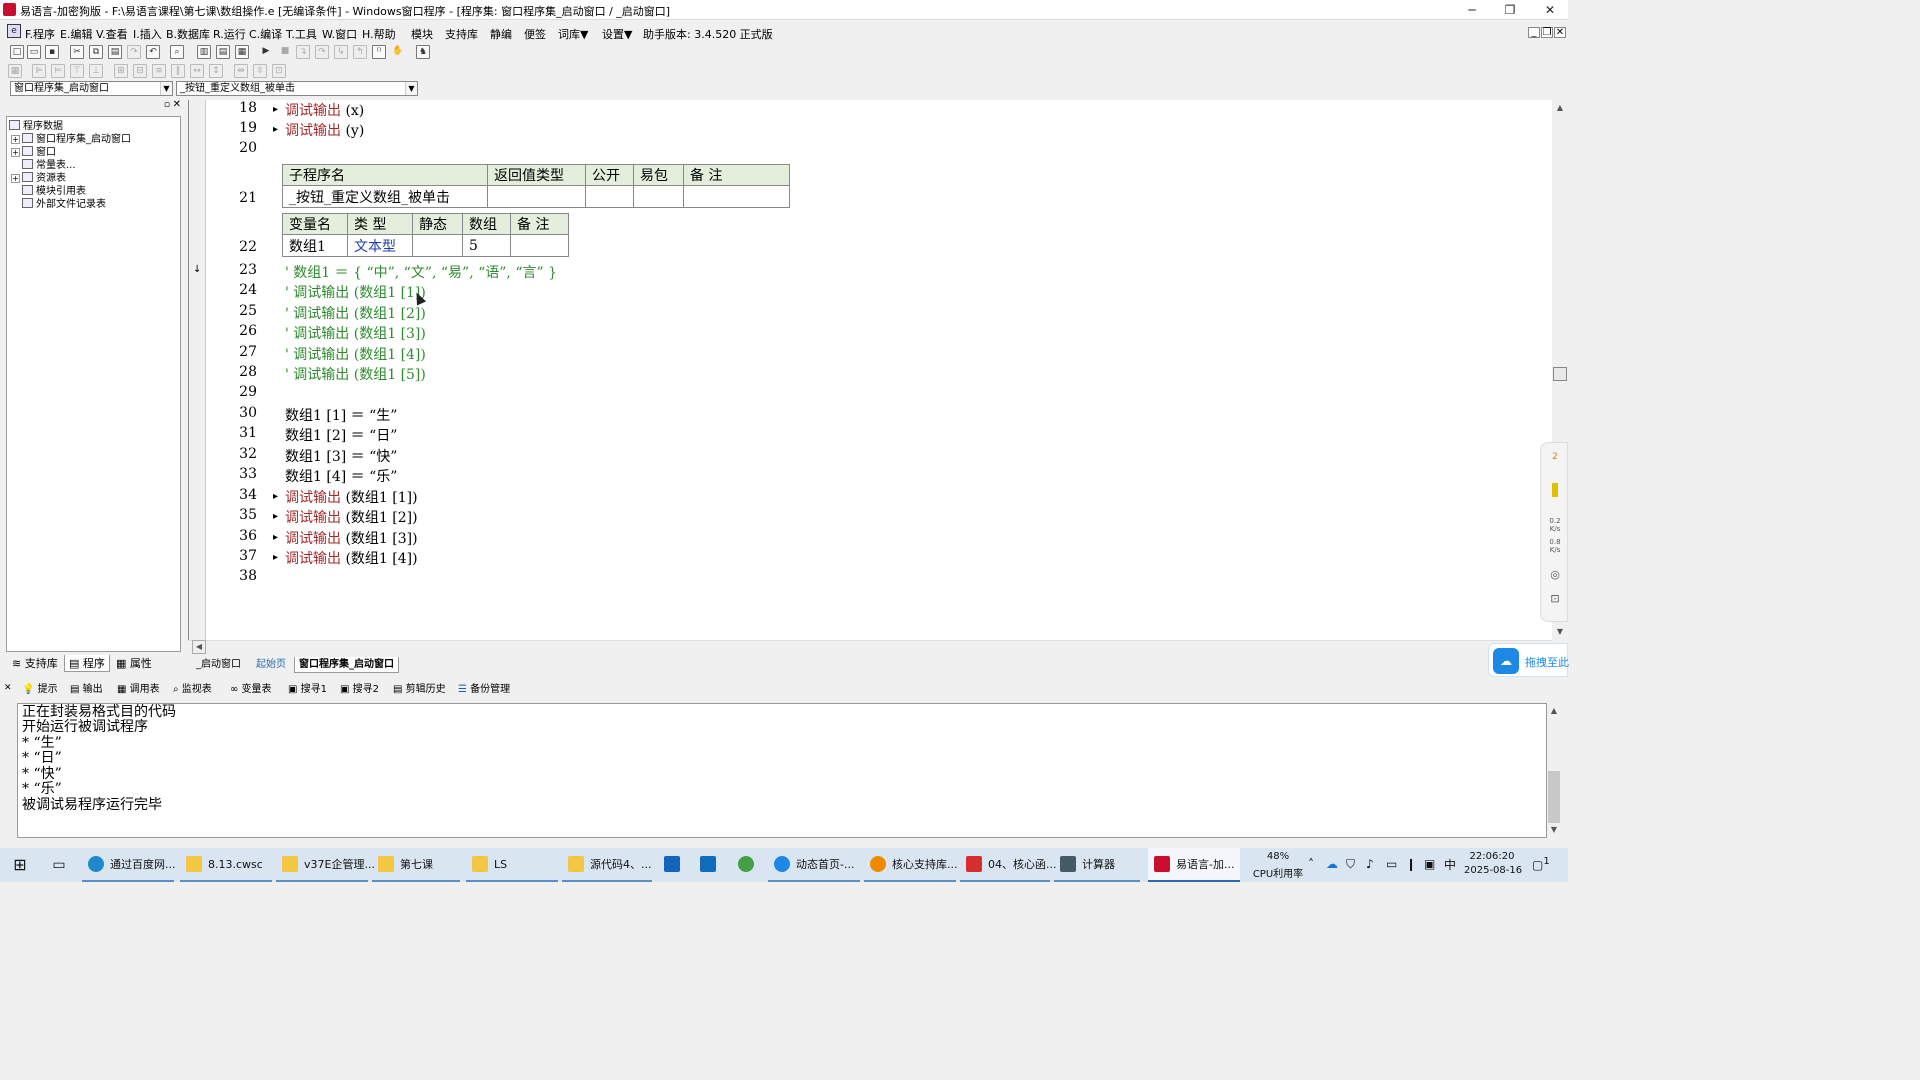  Describe the element at coordinates (77, 52) in the screenshot. I see `cut-icon: ✂` at that location.